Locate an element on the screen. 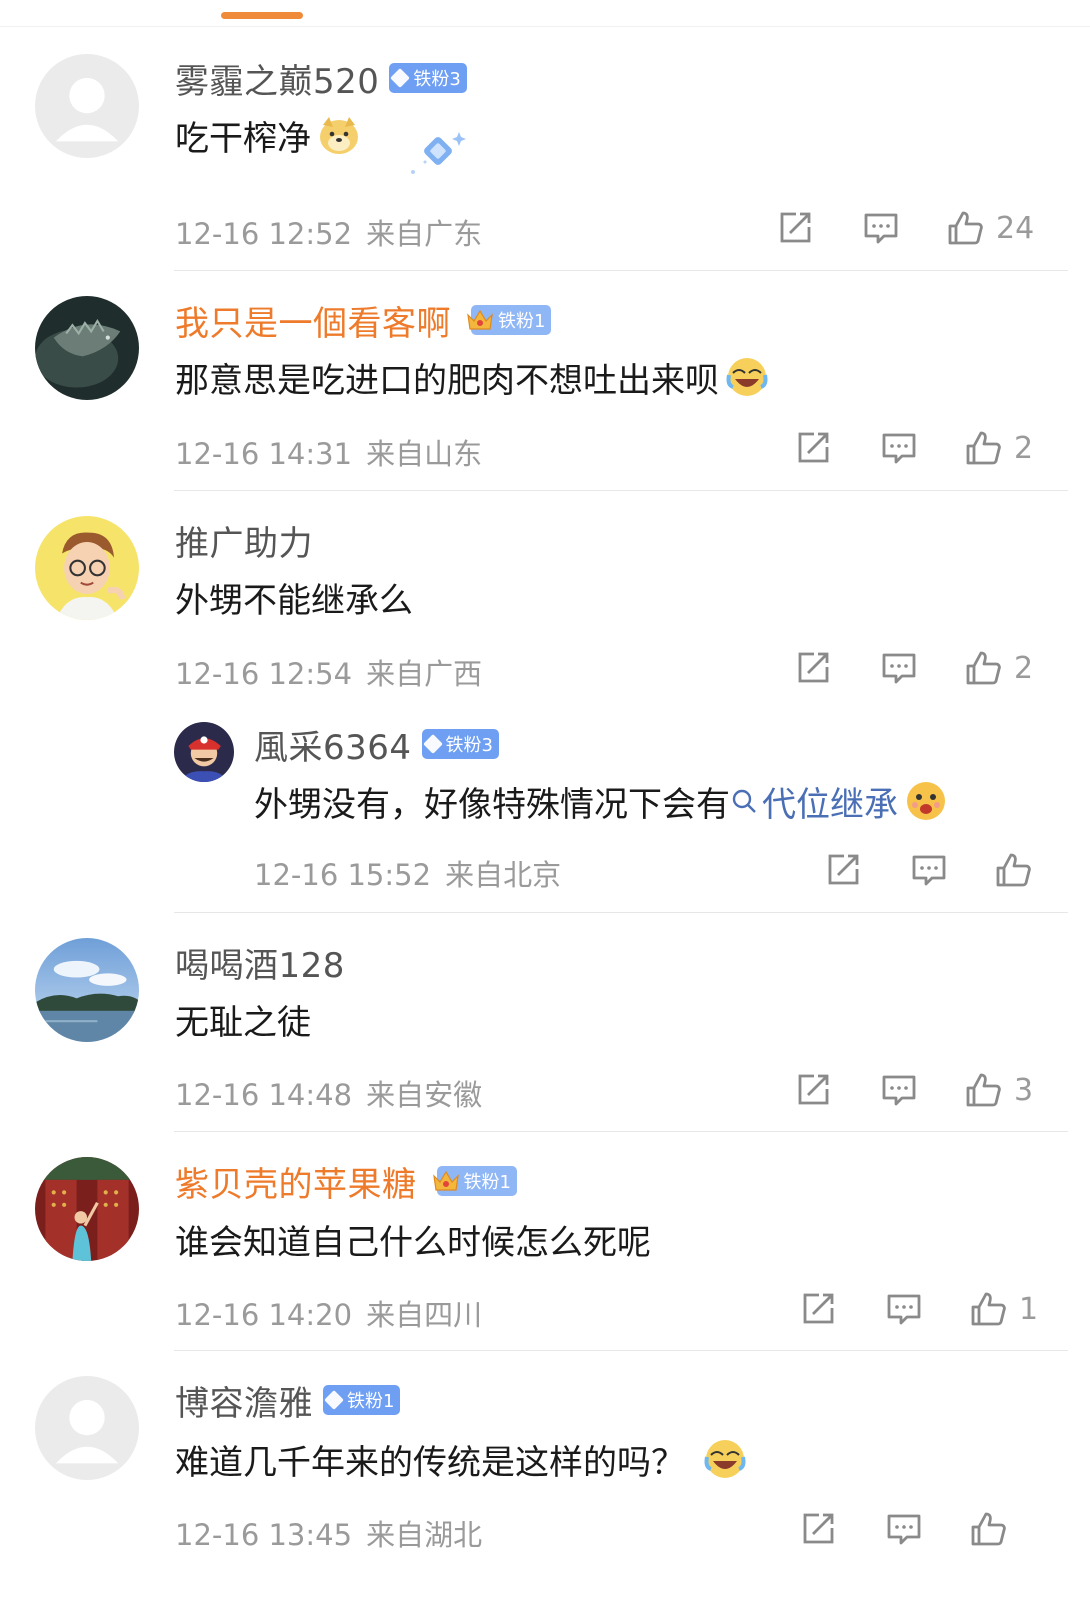  username: 推广助力 is located at coordinates (244, 540).